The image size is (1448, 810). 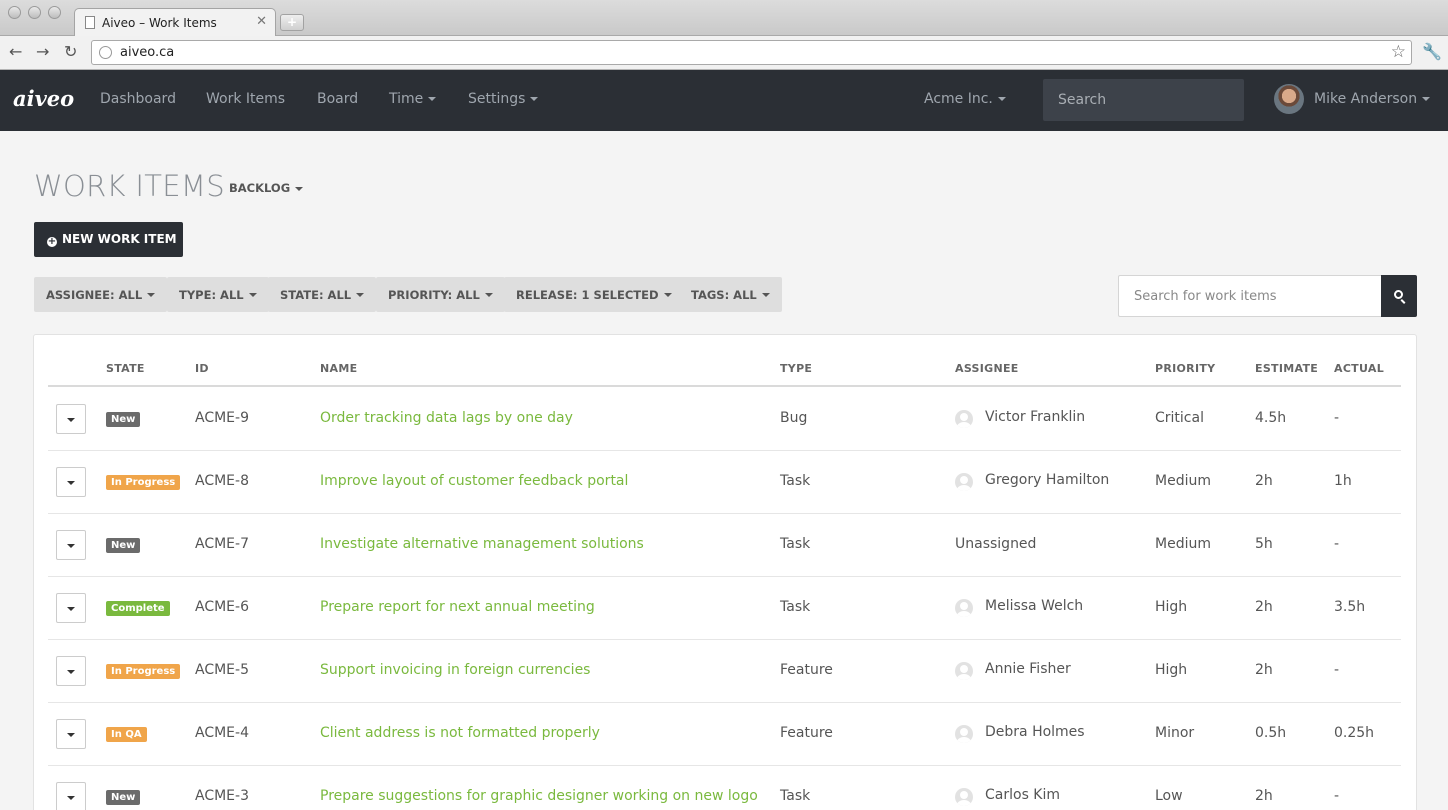 I want to click on item-assignee: Gregory Hamilton, so click(x=1047, y=480).